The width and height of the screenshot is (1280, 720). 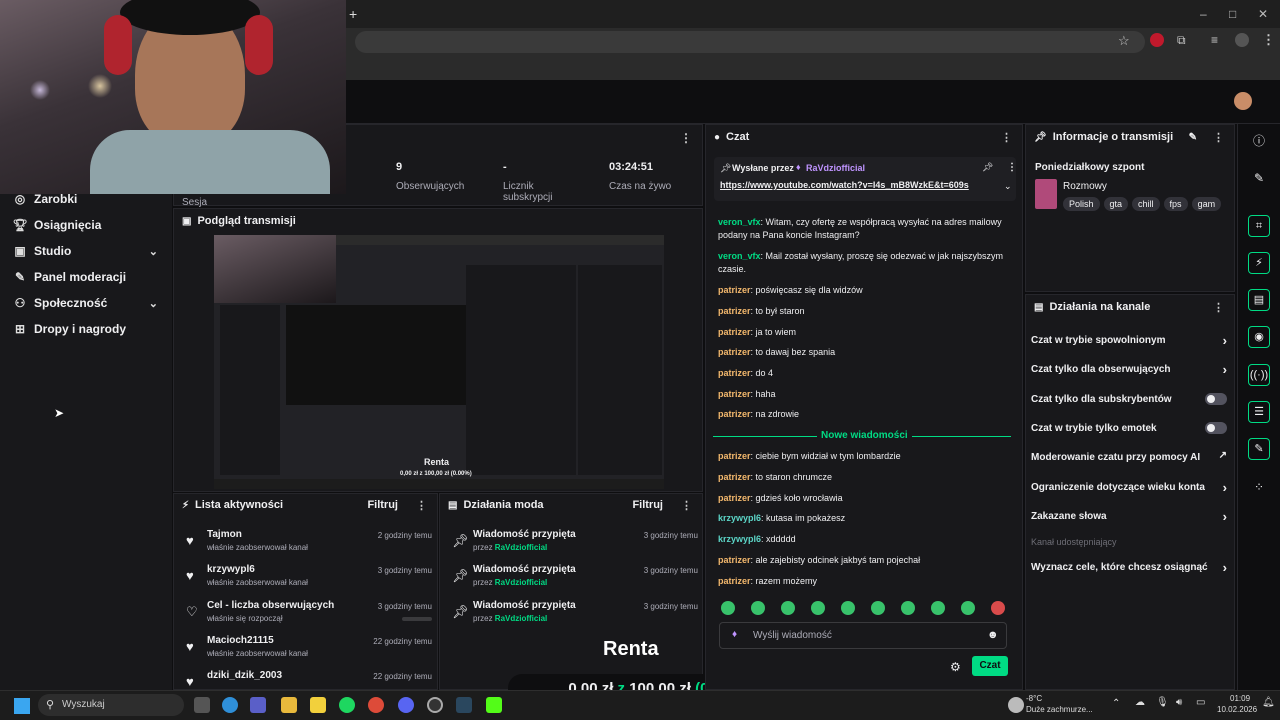 What do you see at coordinates (318, 705) in the screenshot?
I see `sticky-notes-icon` at bounding box center [318, 705].